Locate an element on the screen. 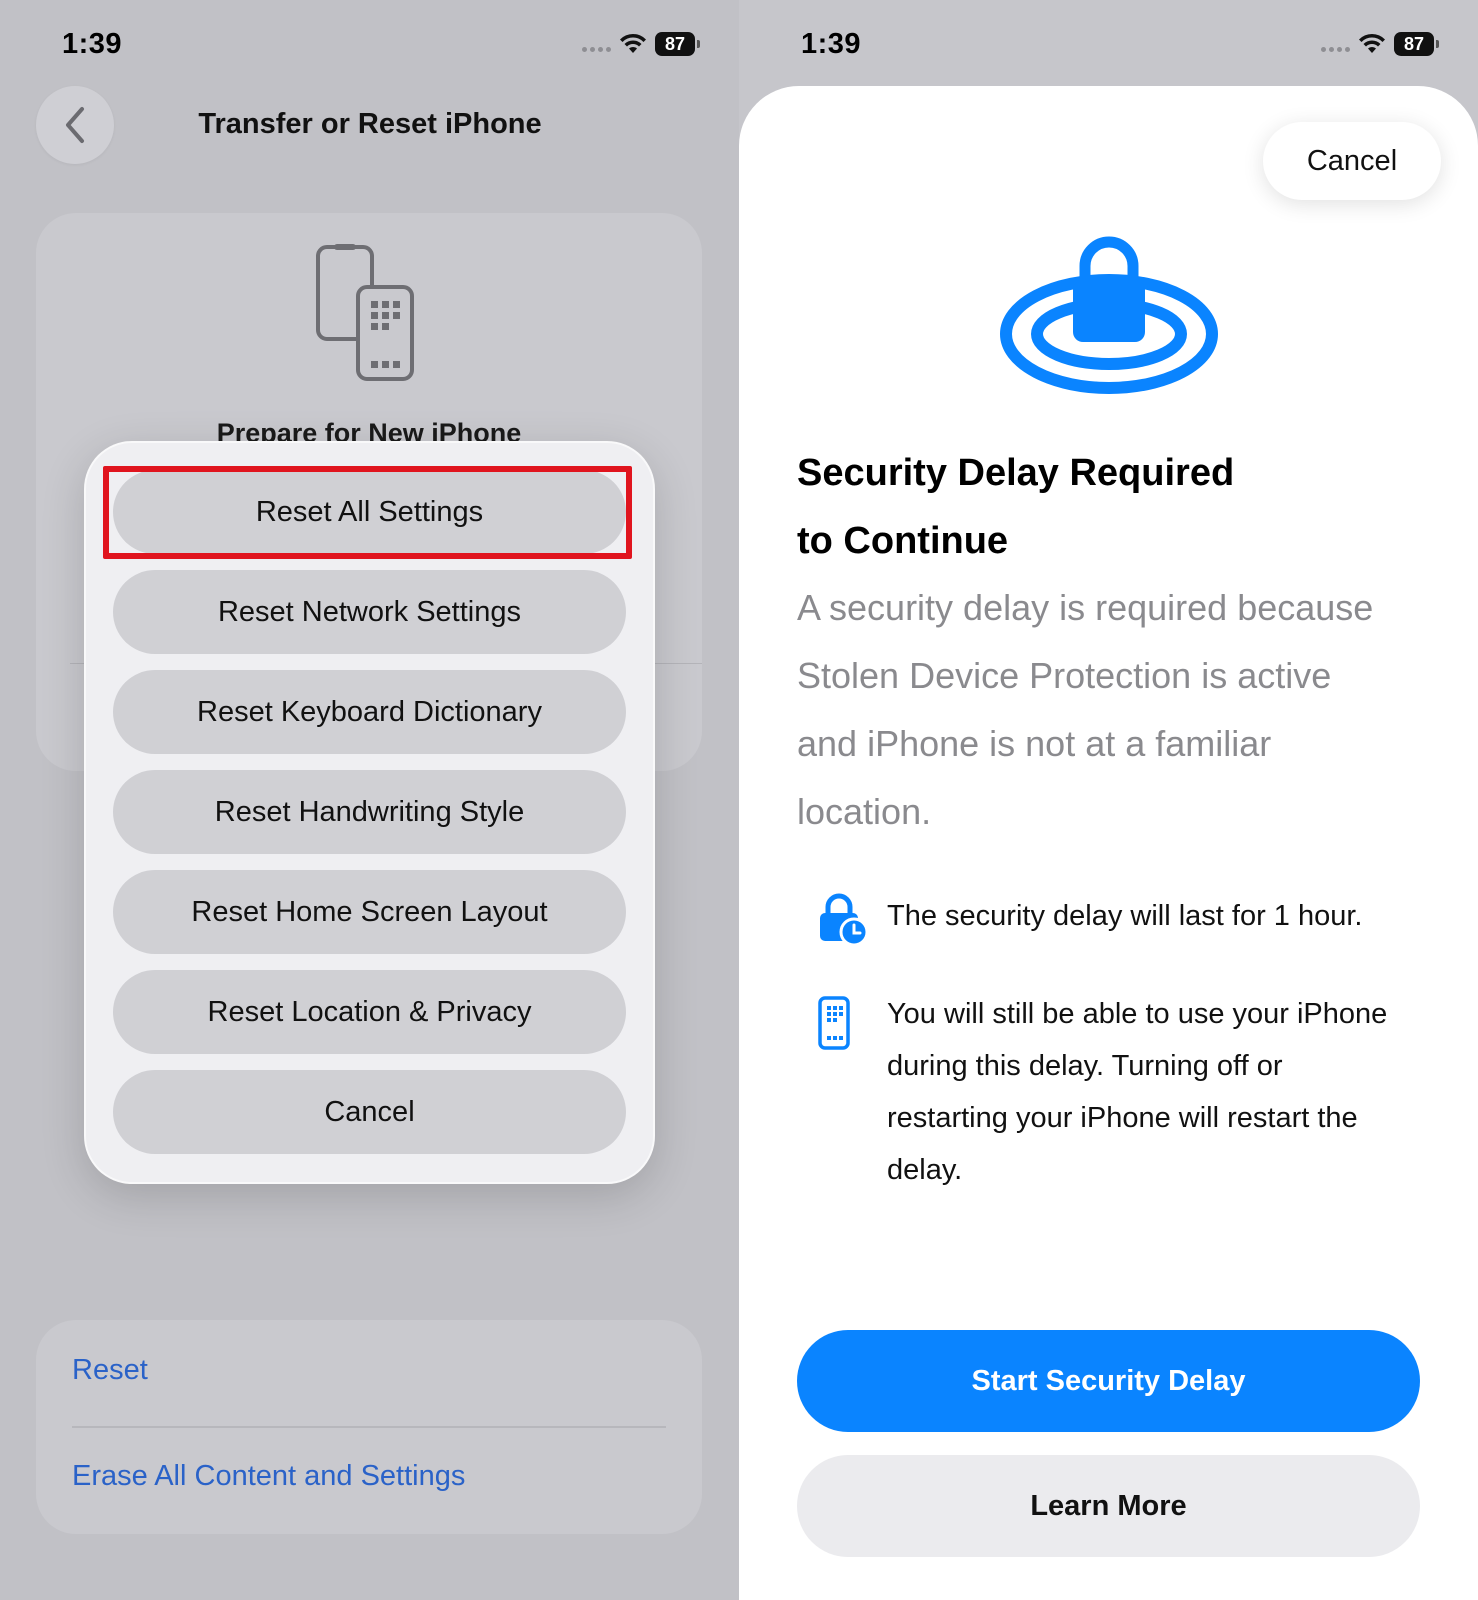 The image size is (1478, 1600). reset-home-screen-layout-button: Reset Home Screen Layout is located at coordinates (369, 912).